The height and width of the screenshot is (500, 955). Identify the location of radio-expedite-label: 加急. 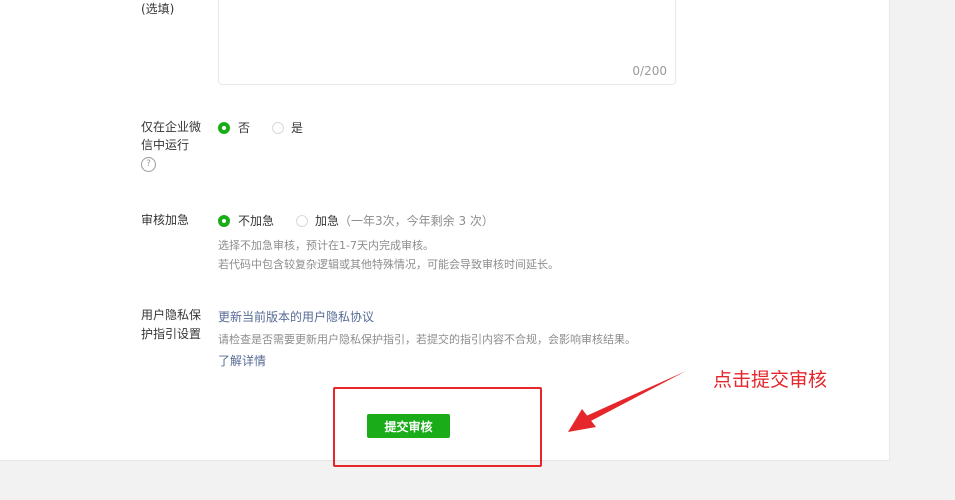
(327, 221).